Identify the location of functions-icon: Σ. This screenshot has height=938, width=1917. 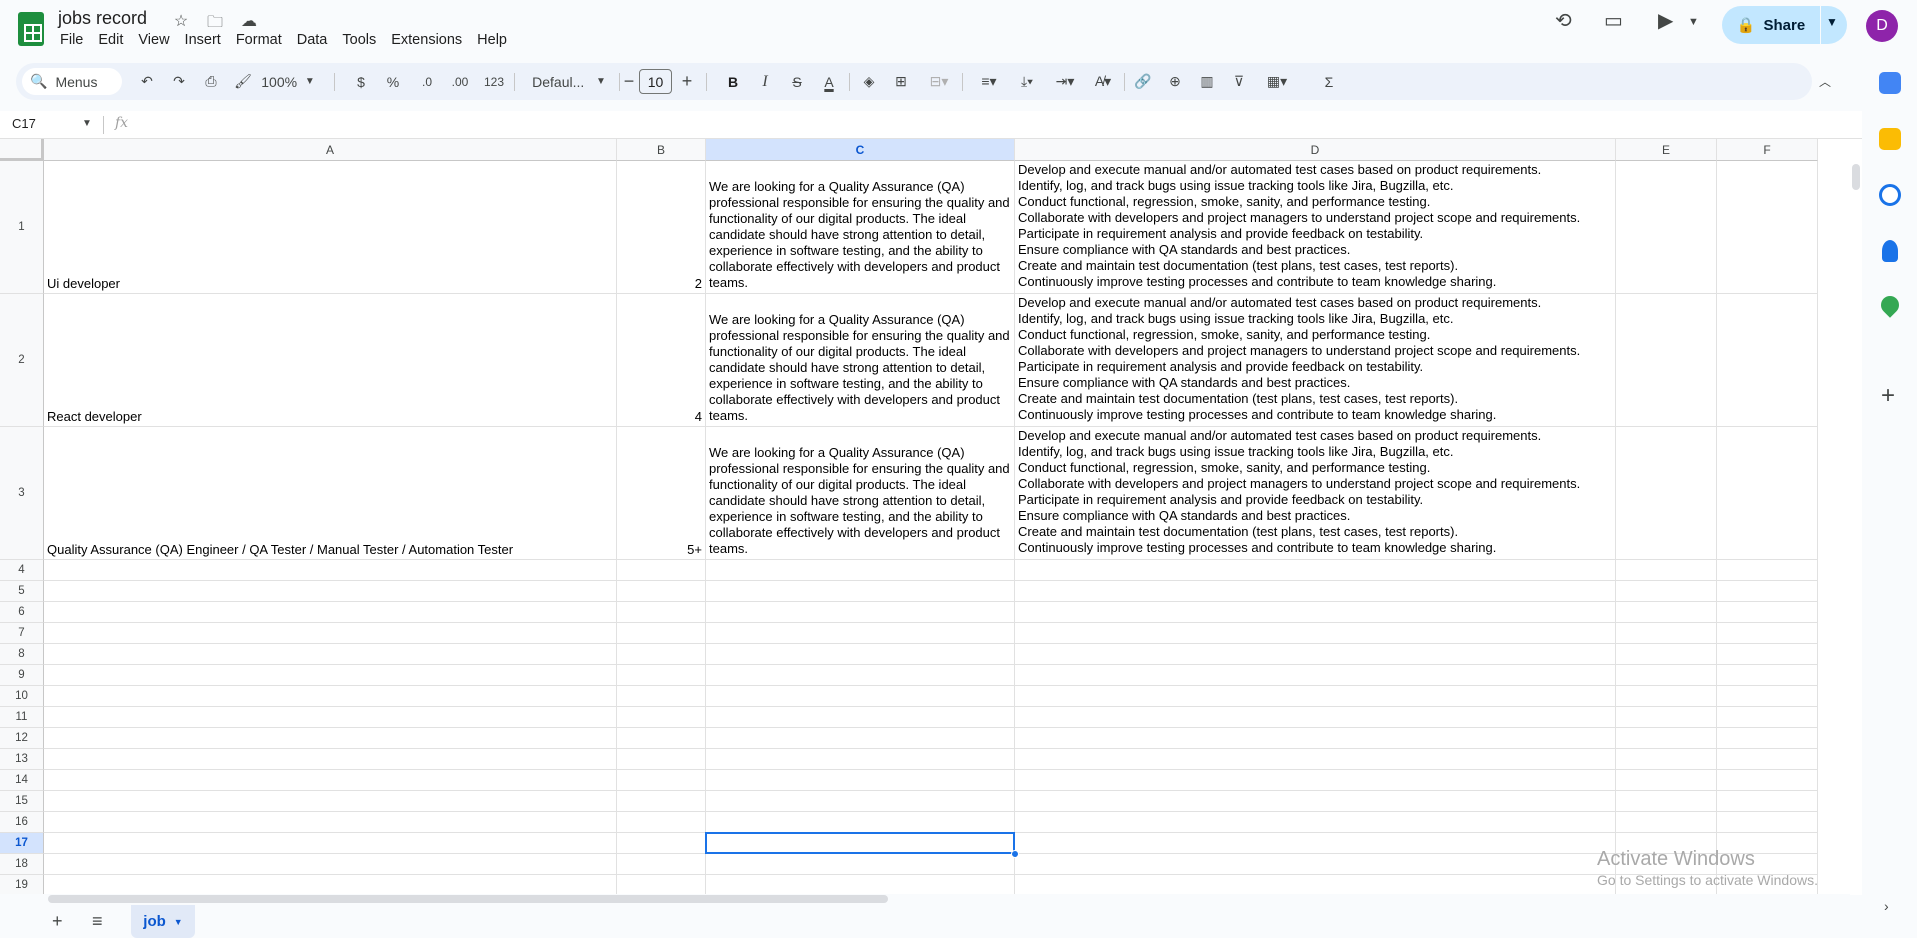
(1329, 81).